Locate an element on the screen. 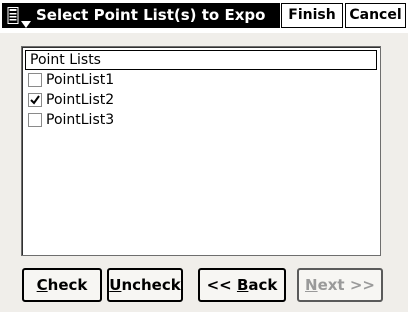  column-header-point-lists: Point Lists is located at coordinates (201, 60).